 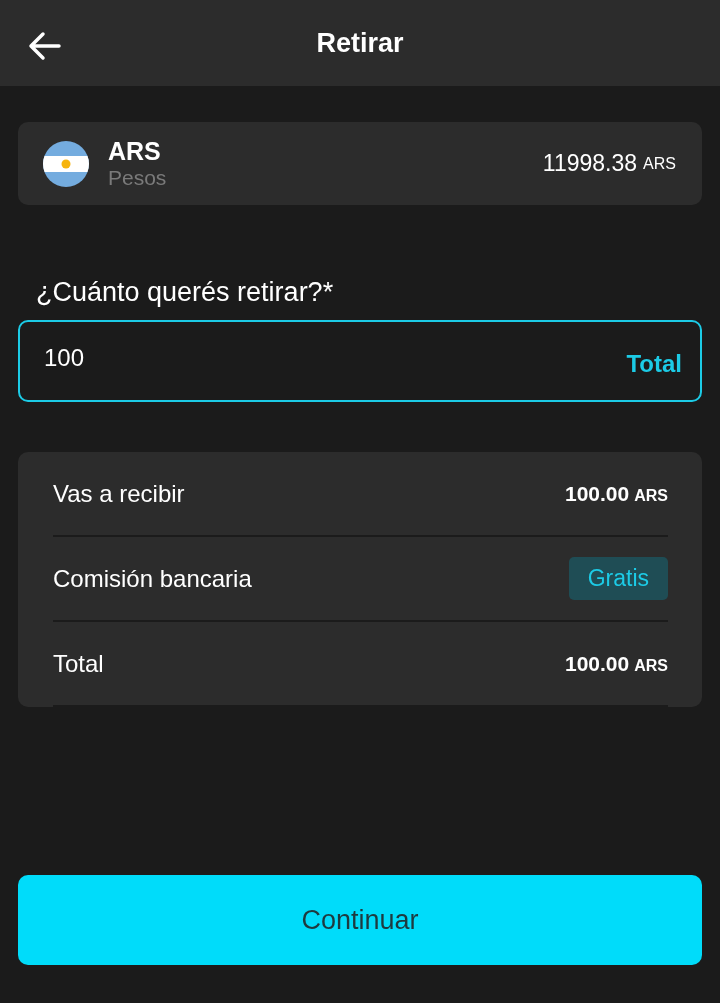 What do you see at coordinates (360, 361) in the screenshot?
I see `amount-input-field: 100 Total` at bounding box center [360, 361].